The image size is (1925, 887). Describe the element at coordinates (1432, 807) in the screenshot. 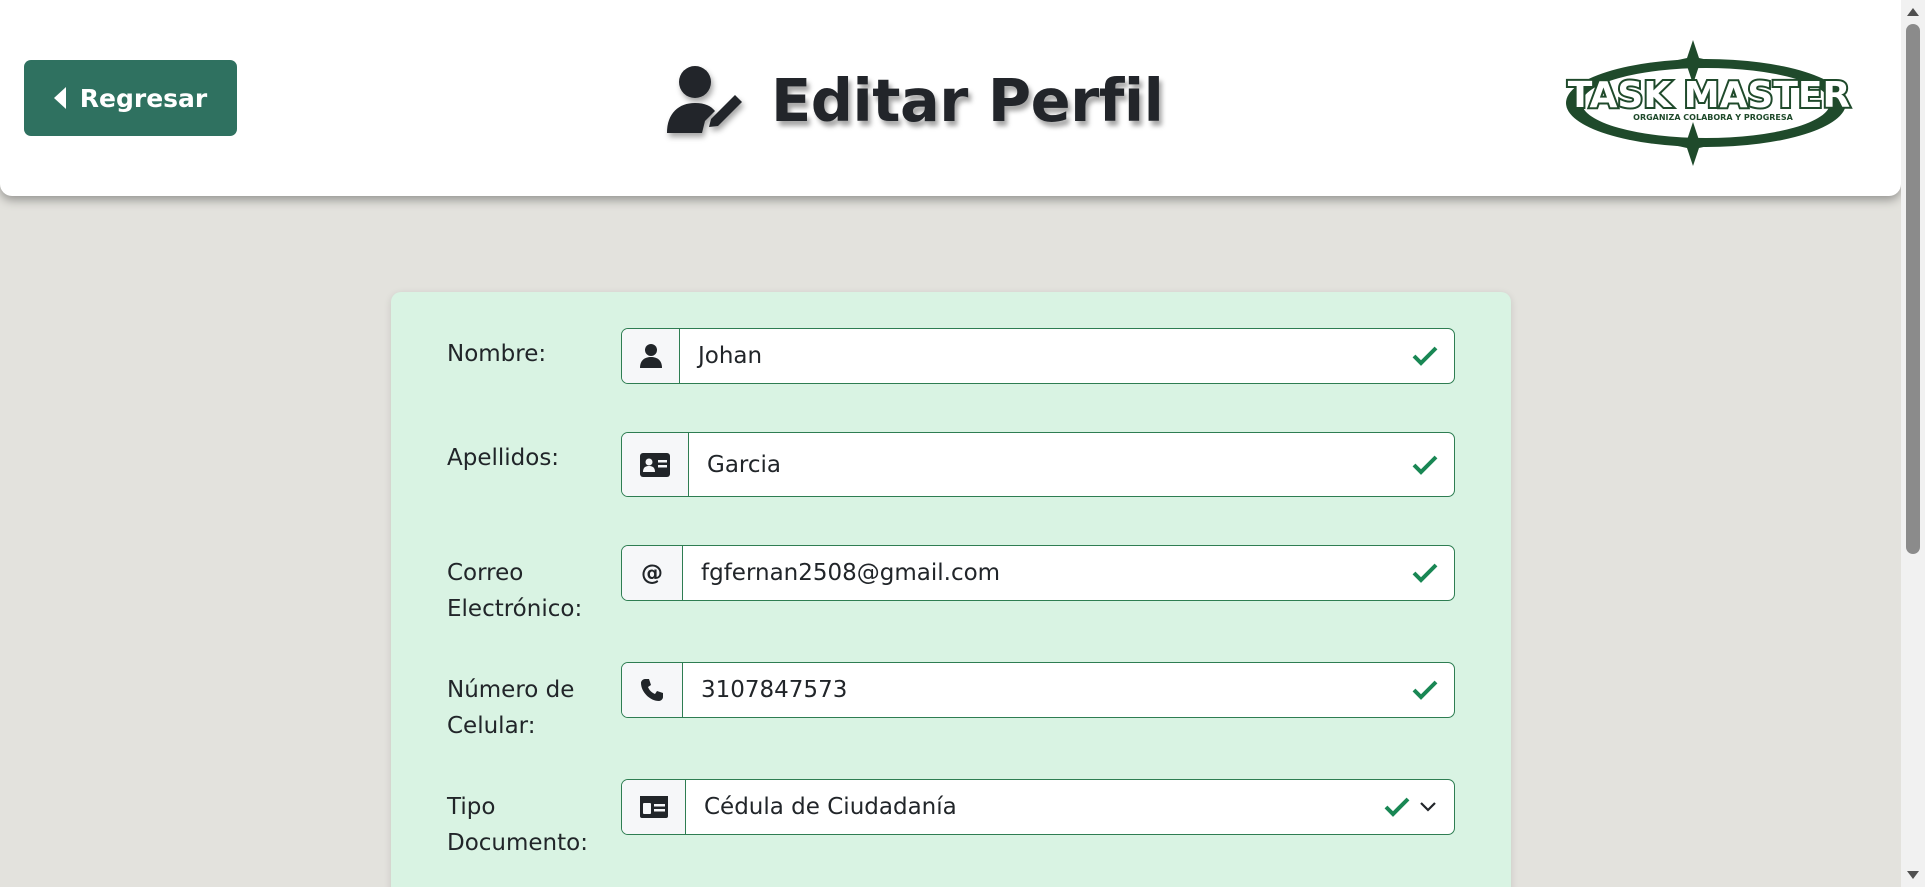

I see `chevron-down-icon` at that location.